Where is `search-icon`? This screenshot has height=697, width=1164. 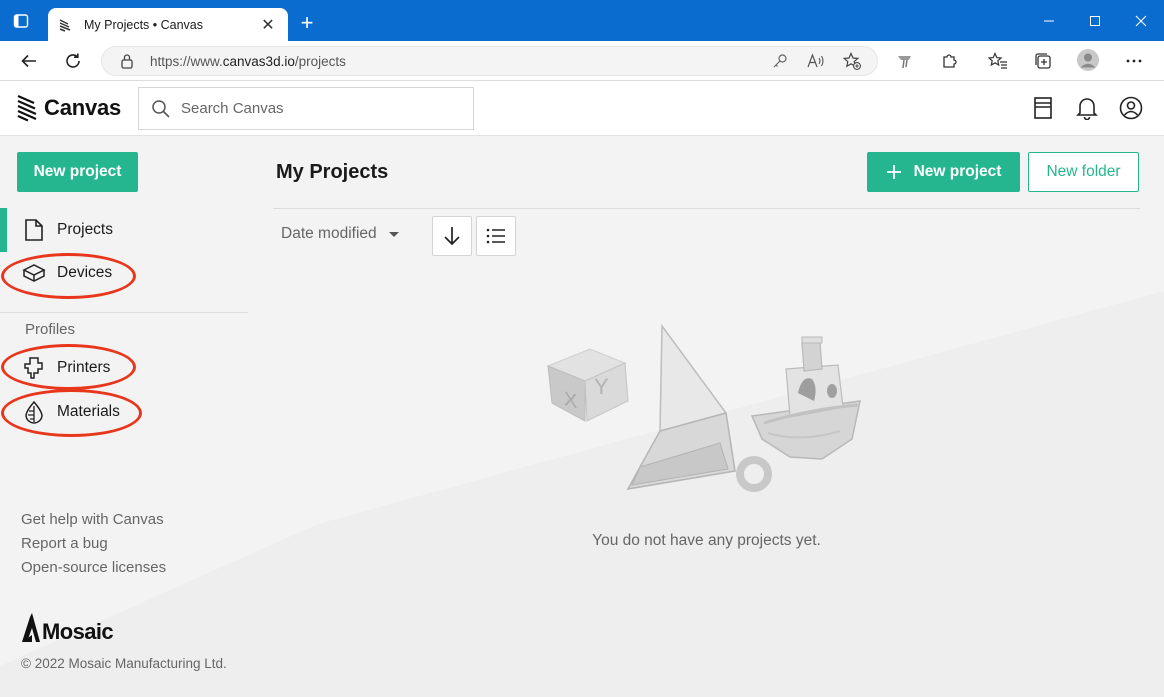
search-icon is located at coordinates (162, 109).